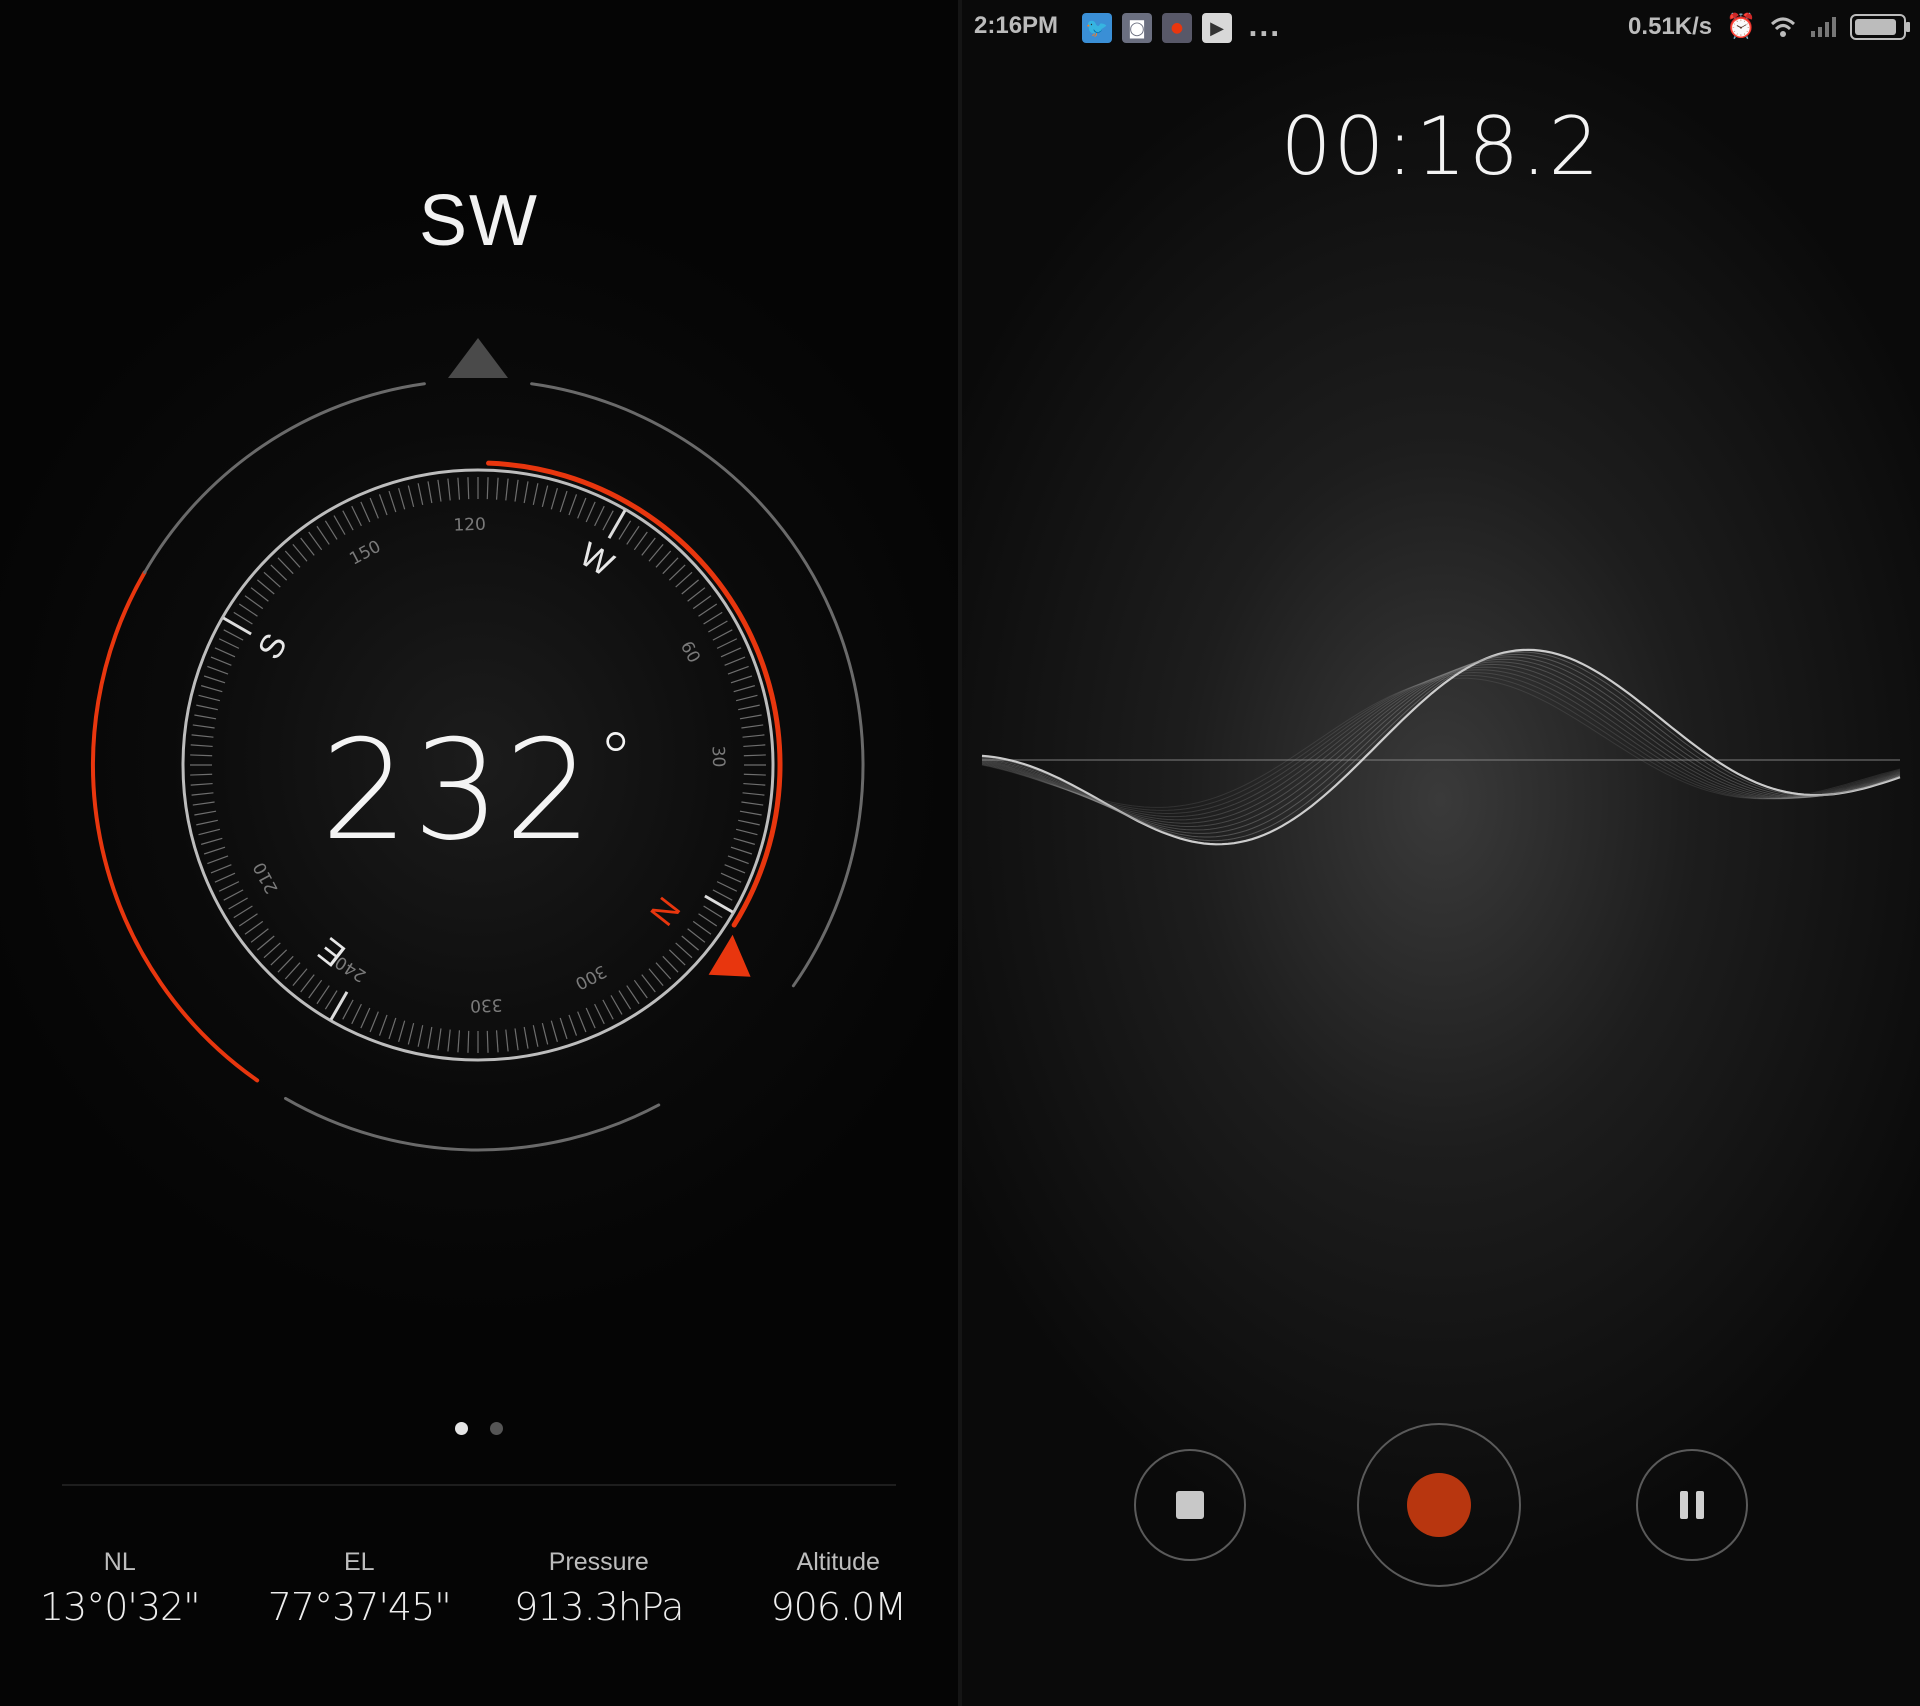 Image resolution: width=1920 pixels, height=1706 pixels. Describe the element at coordinates (1137, 28) in the screenshot. I see `app-icon: ◙` at that location.